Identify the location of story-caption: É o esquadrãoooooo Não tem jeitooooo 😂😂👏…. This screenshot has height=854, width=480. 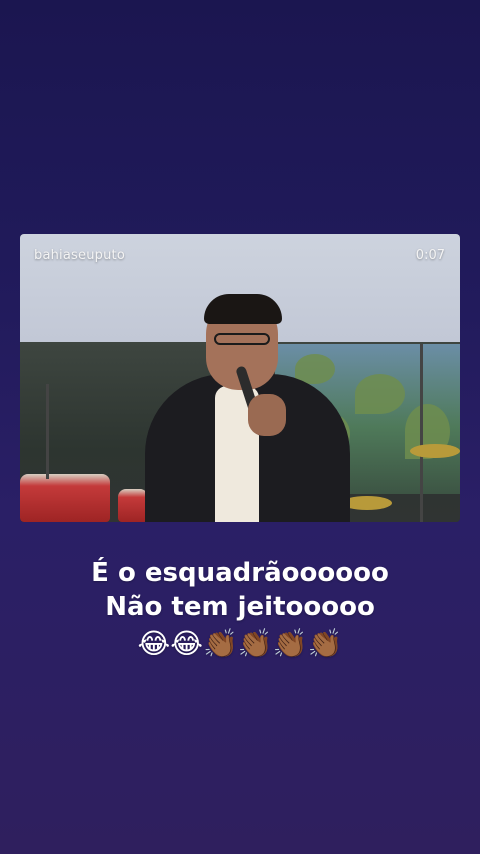
(240, 609).